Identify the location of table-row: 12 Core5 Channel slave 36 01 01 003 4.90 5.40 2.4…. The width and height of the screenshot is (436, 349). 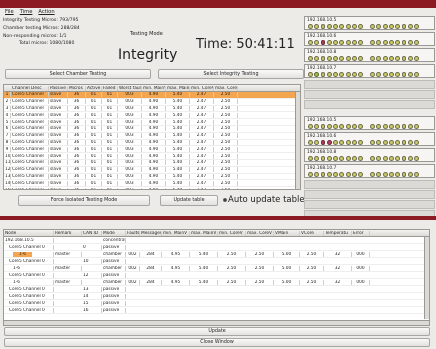
(152, 170).